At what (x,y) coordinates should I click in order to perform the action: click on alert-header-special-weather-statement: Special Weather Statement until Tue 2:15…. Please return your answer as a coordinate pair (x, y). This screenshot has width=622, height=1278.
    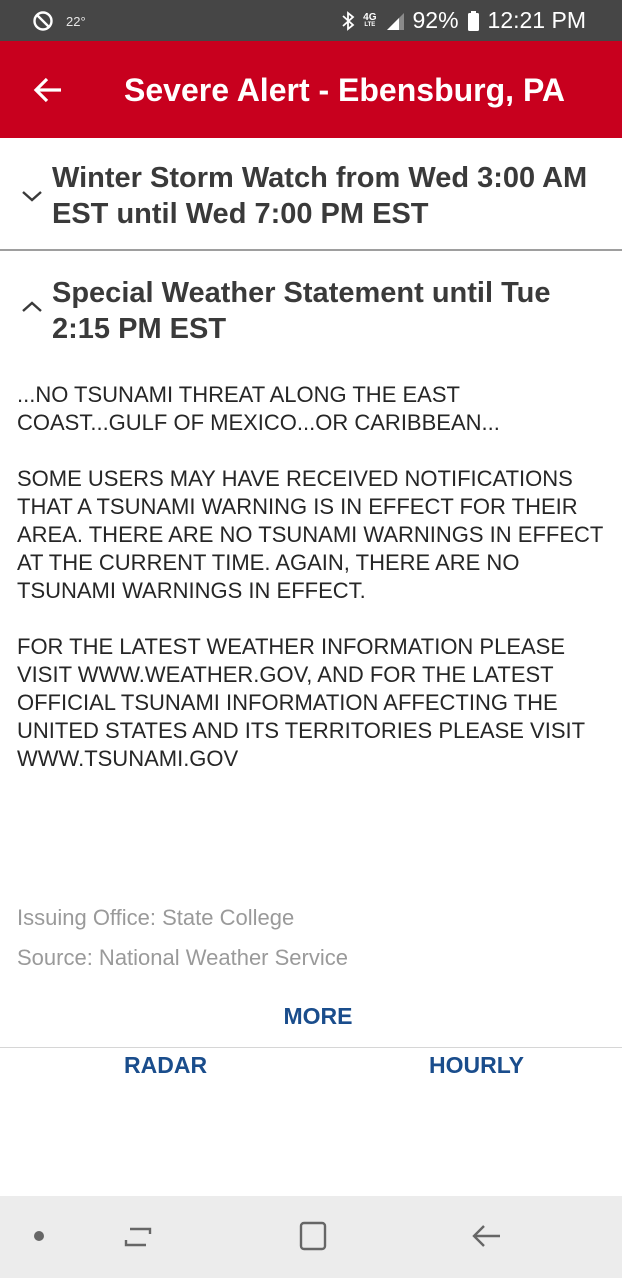
    Looking at the image, I should click on (311, 308).